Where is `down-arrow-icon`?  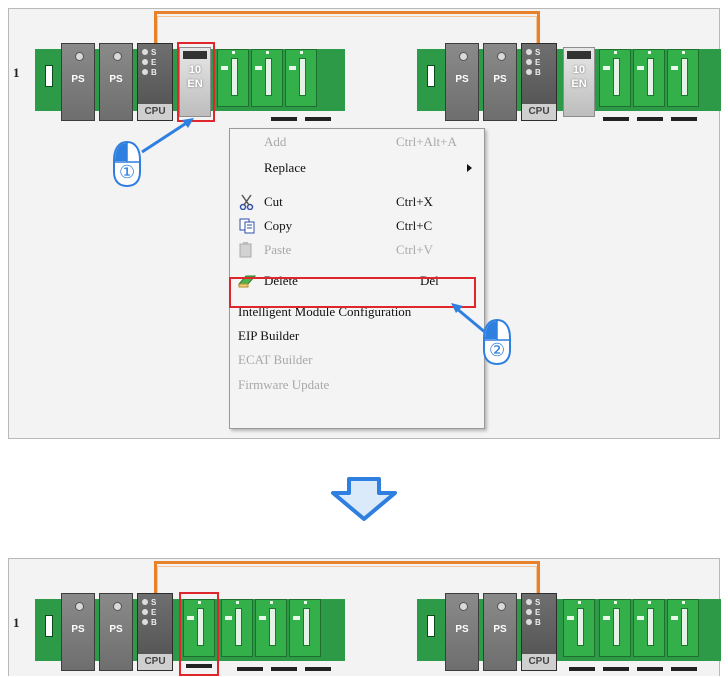 down-arrow-icon is located at coordinates (364, 499).